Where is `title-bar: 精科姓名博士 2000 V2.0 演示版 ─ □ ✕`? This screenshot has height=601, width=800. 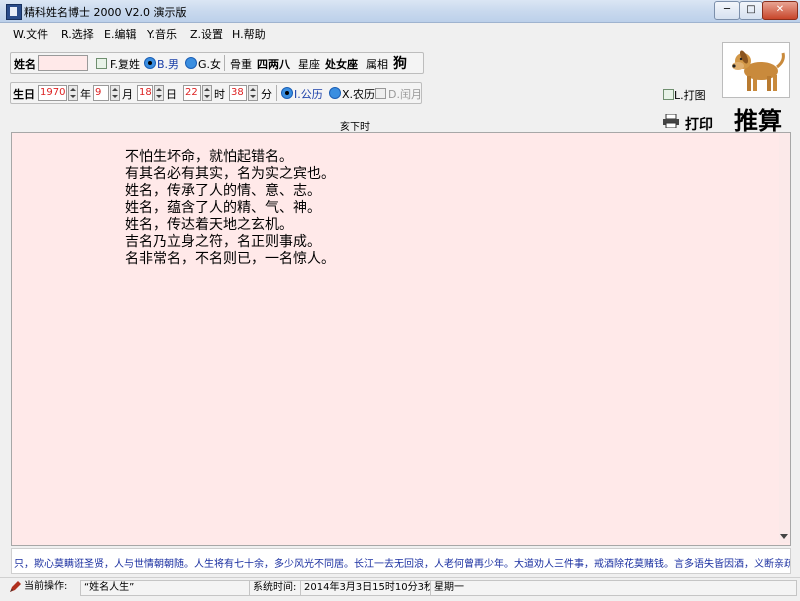 title-bar: 精科姓名博士 2000 V2.0 演示版 ─ □ ✕ is located at coordinates (400, 11).